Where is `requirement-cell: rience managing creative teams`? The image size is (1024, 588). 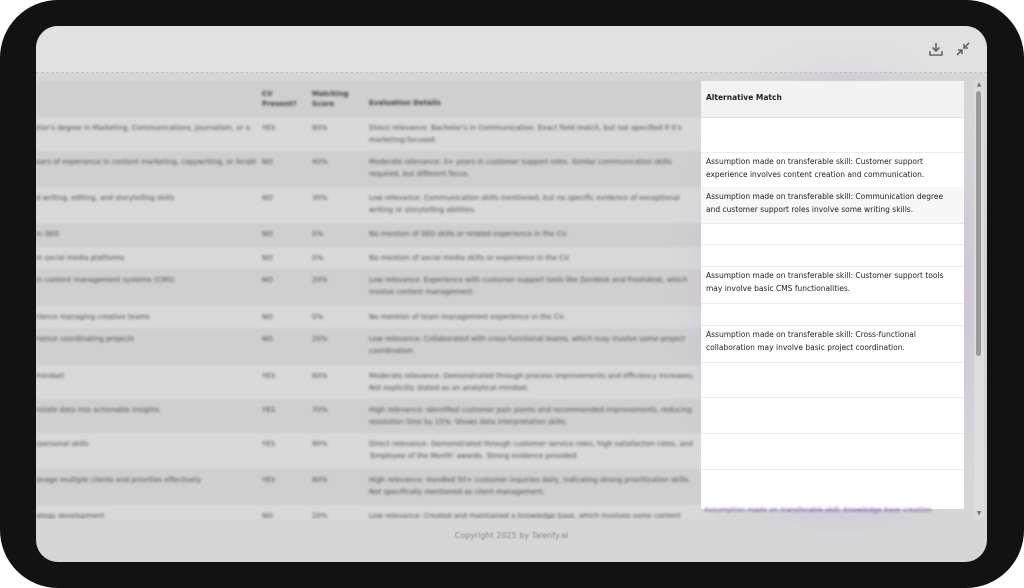 requirement-cell: rience managing creative teams is located at coordinates (93, 317).